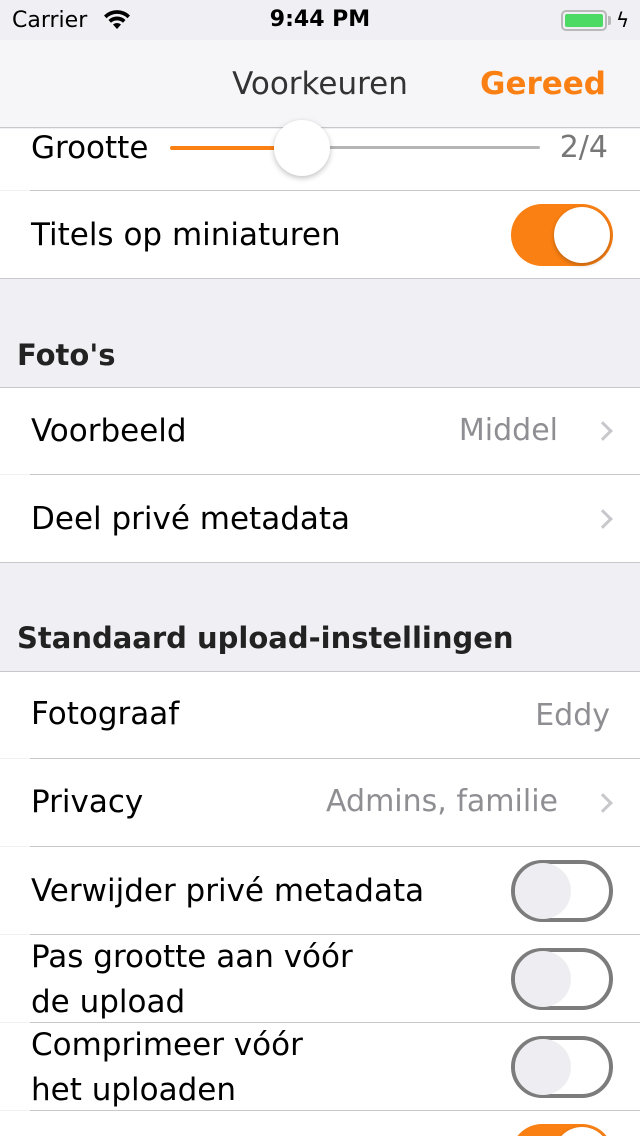 The width and height of the screenshot is (640, 1136). I want to click on preview-row: Voorbeeld Middel, so click(320, 431).